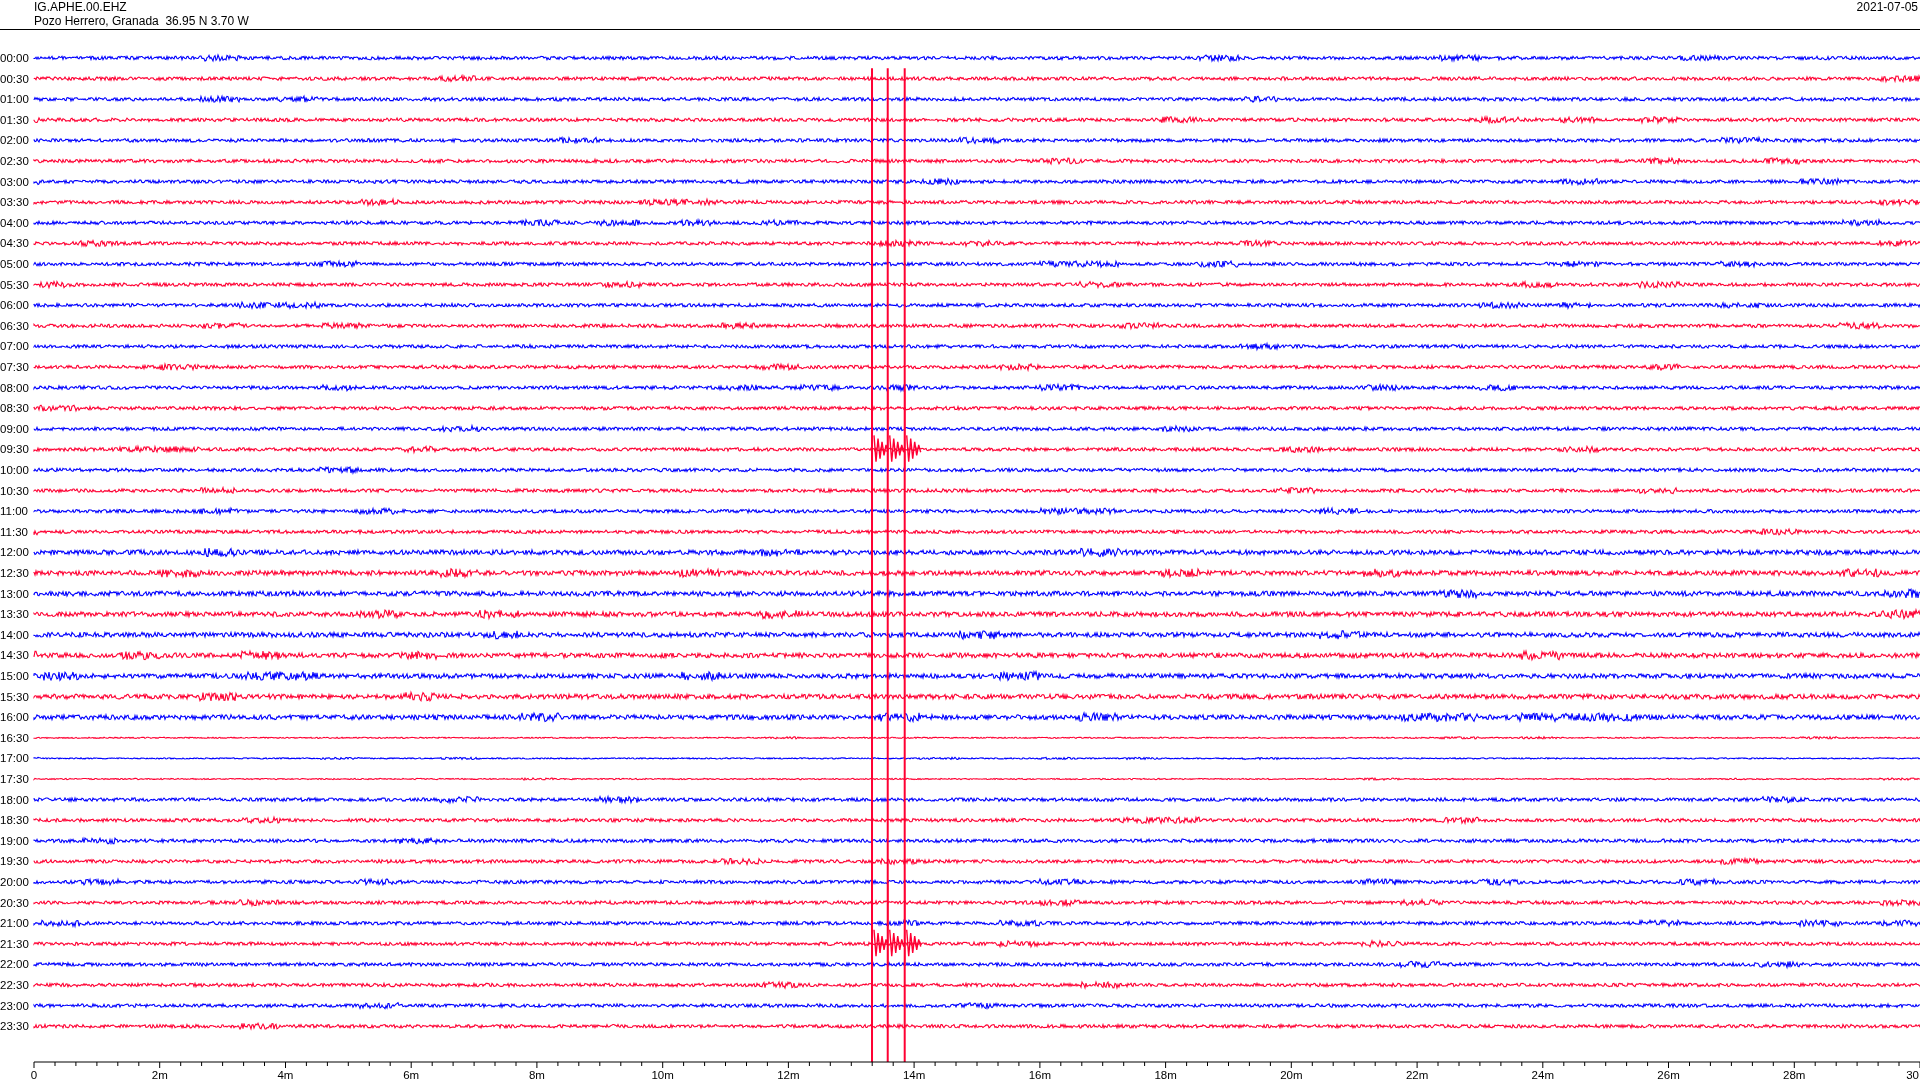 Image resolution: width=1920 pixels, height=1080 pixels. Describe the element at coordinates (14, 717) in the screenshot. I see `time-label: 16:00` at that location.